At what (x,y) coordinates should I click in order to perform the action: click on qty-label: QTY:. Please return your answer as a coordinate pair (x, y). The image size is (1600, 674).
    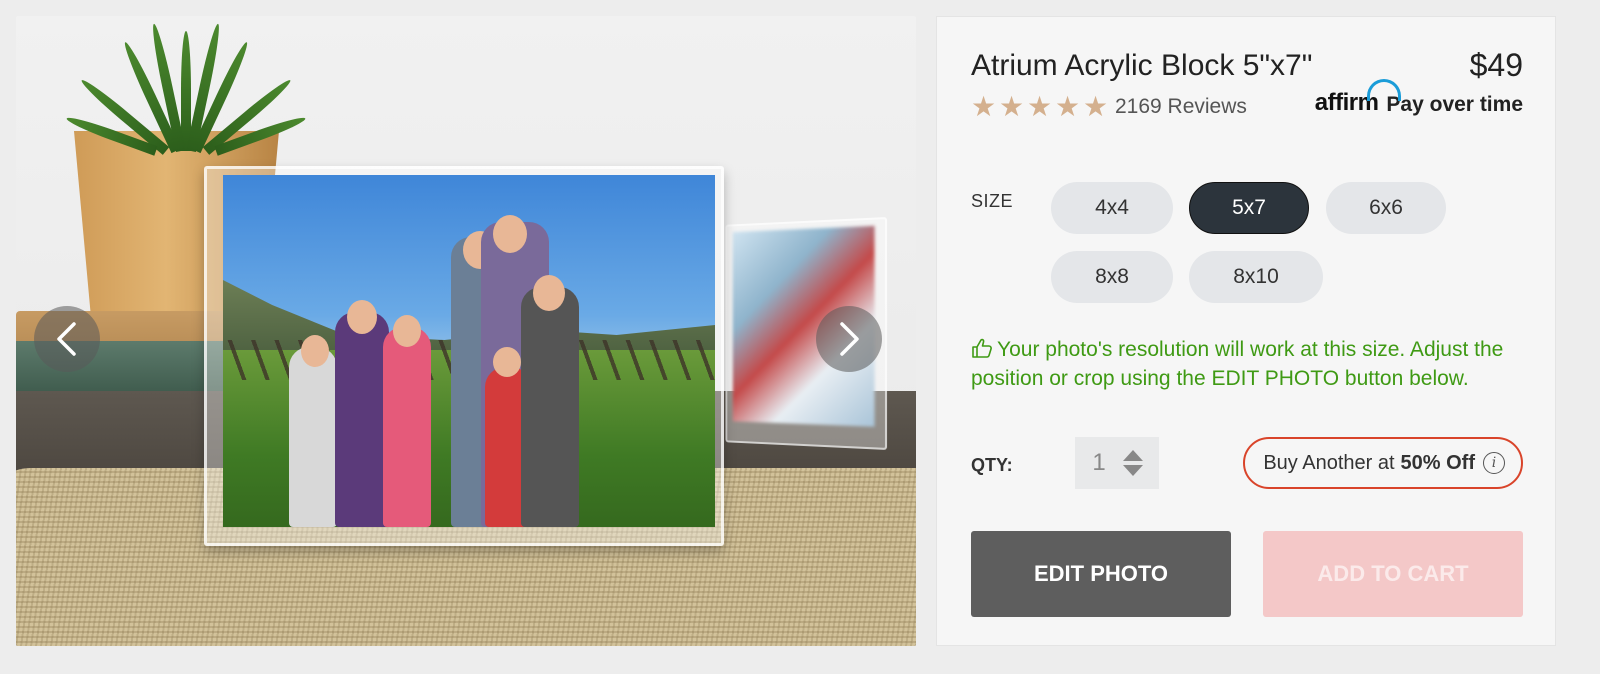
    Looking at the image, I should click on (992, 465).